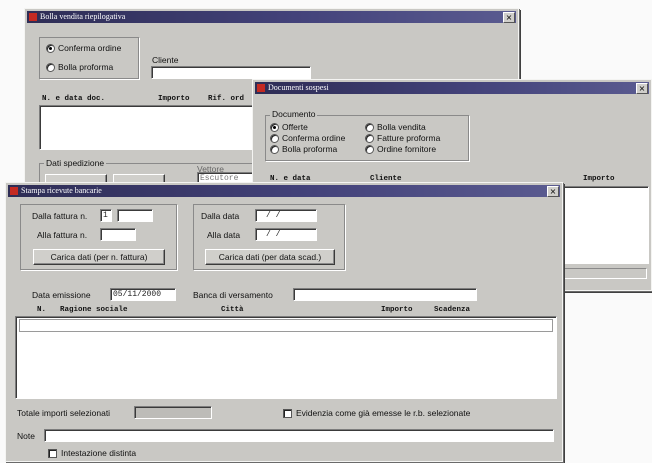 The image size is (652, 463). What do you see at coordinates (165, 60) in the screenshot?
I see `cliente-label: Cliente` at bounding box center [165, 60].